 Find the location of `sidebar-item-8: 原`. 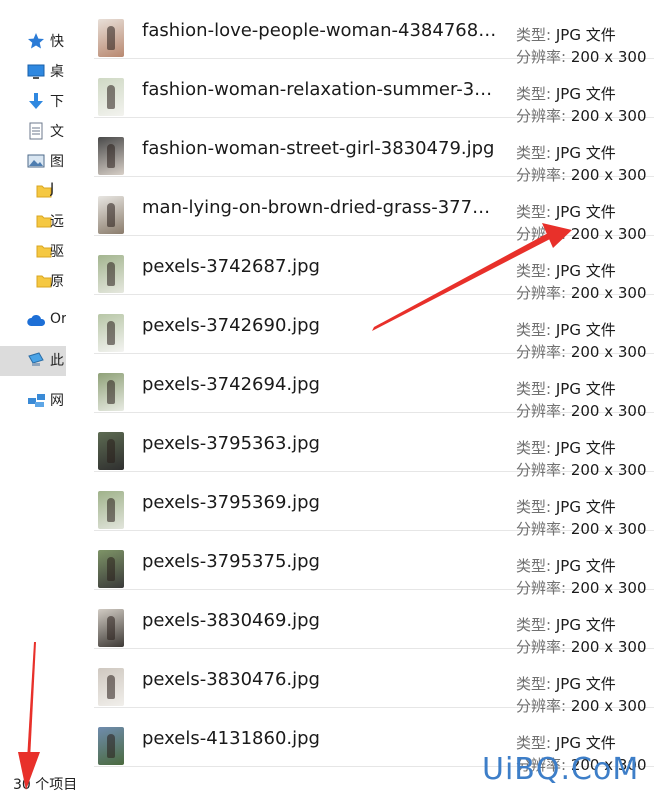

sidebar-item-8: 原 is located at coordinates (33, 281).